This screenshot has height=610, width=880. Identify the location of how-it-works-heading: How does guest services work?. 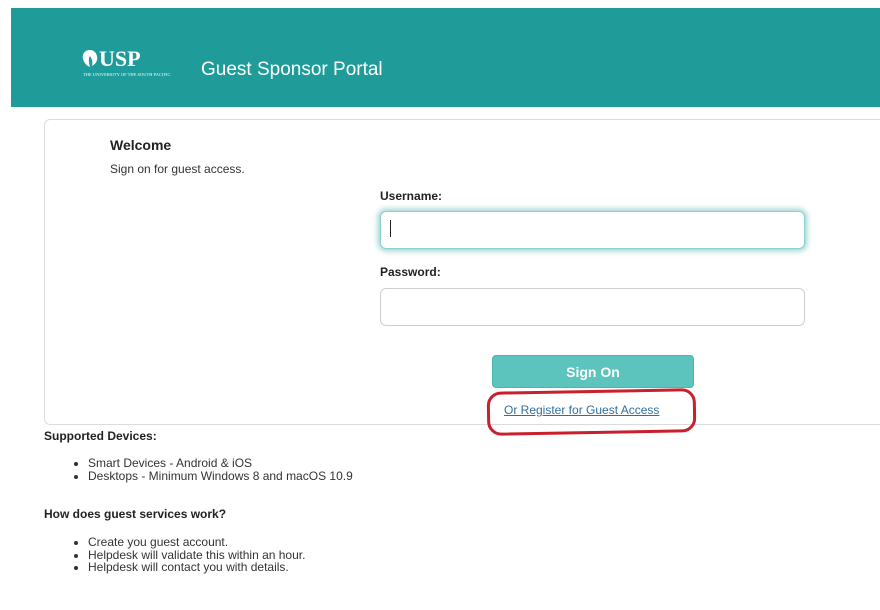
(135, 514).